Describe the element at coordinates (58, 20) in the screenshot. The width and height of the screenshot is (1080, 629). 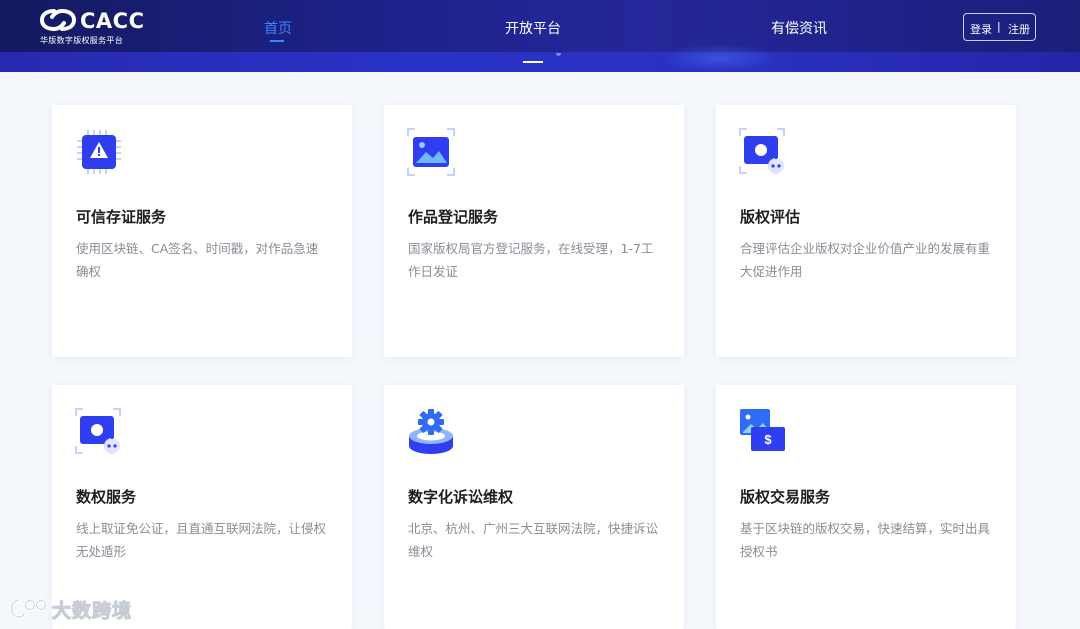
I see `logo-icon` at that location.